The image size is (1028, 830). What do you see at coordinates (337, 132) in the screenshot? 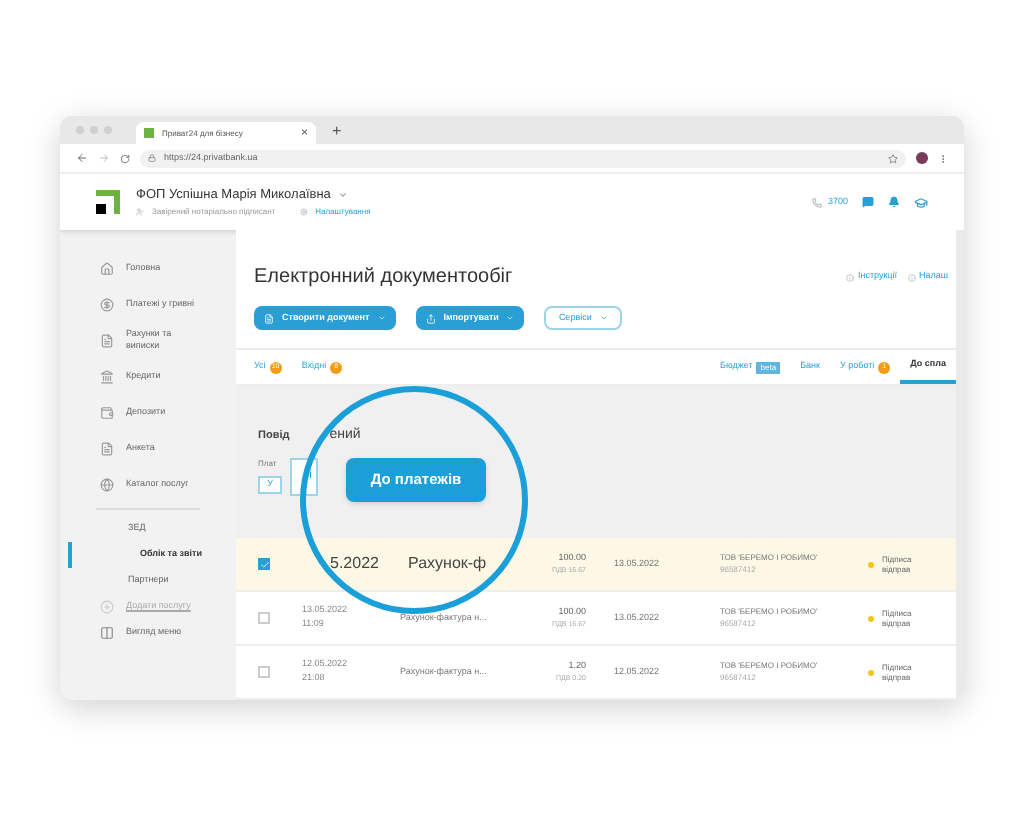
I see `new-tab-button: +` at bounding box center [337, 132].